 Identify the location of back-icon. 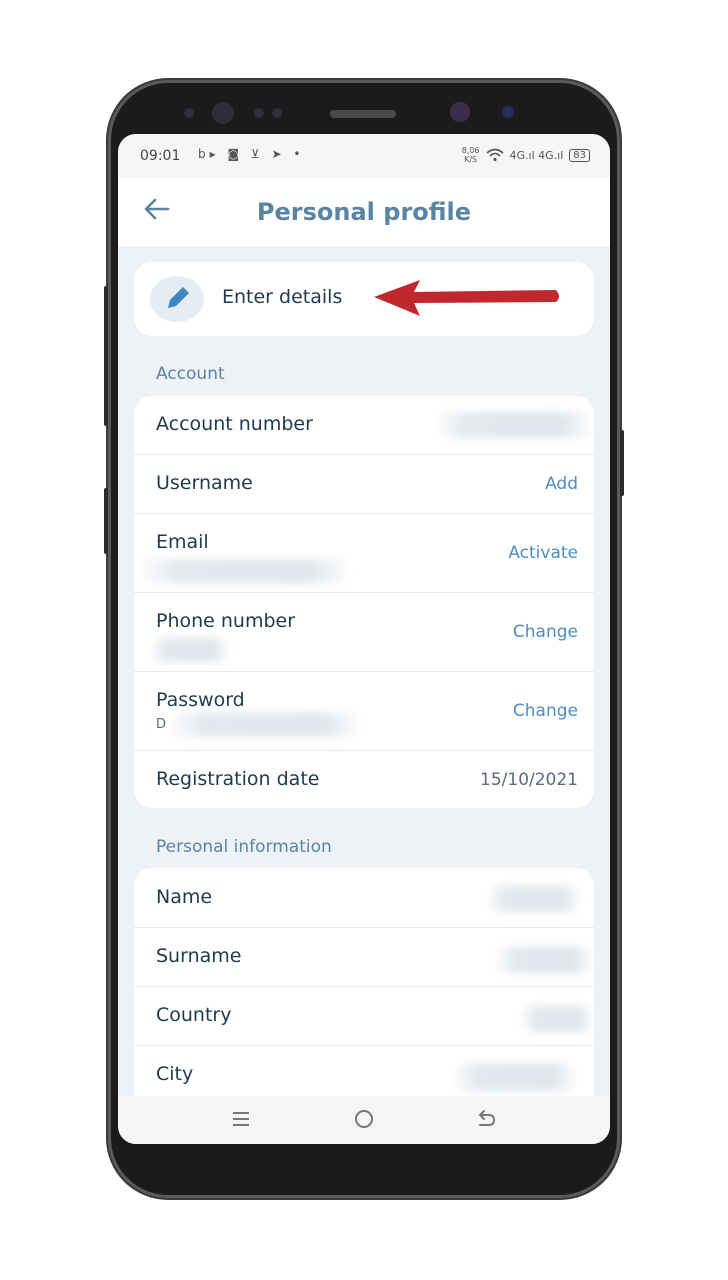
(487, 1119).